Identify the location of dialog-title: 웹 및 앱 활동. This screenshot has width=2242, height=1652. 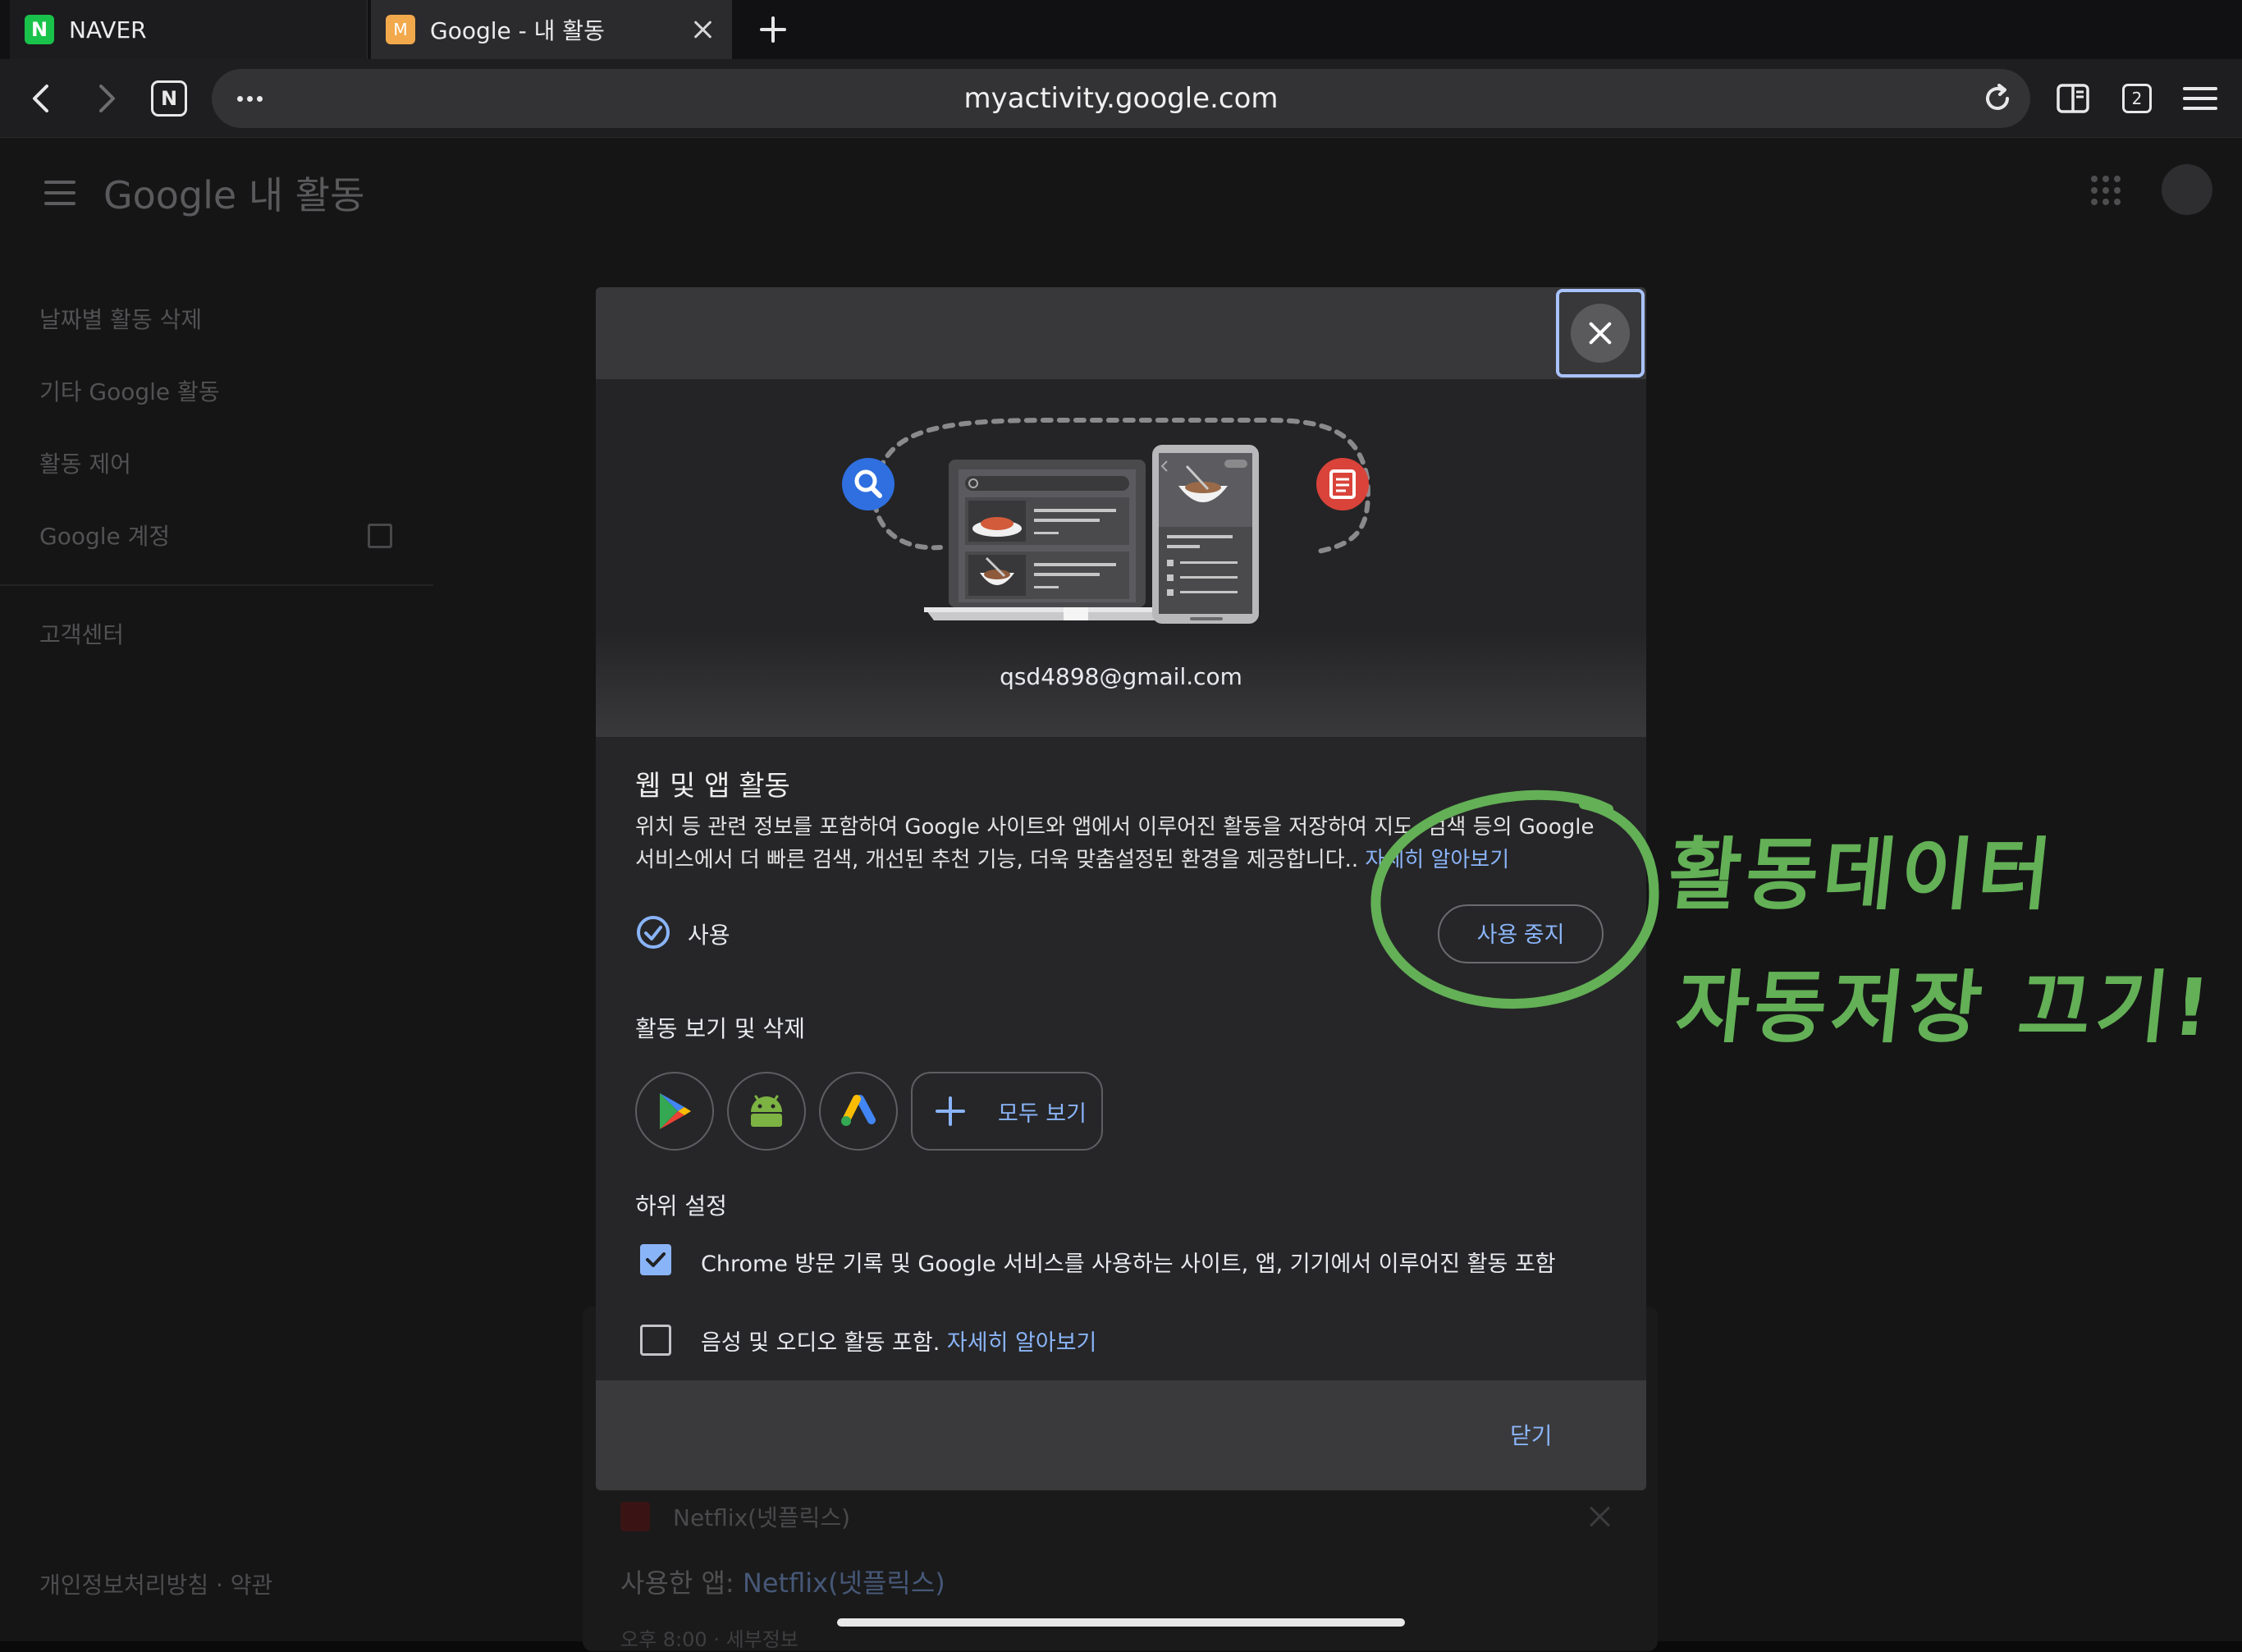
(712, 786).